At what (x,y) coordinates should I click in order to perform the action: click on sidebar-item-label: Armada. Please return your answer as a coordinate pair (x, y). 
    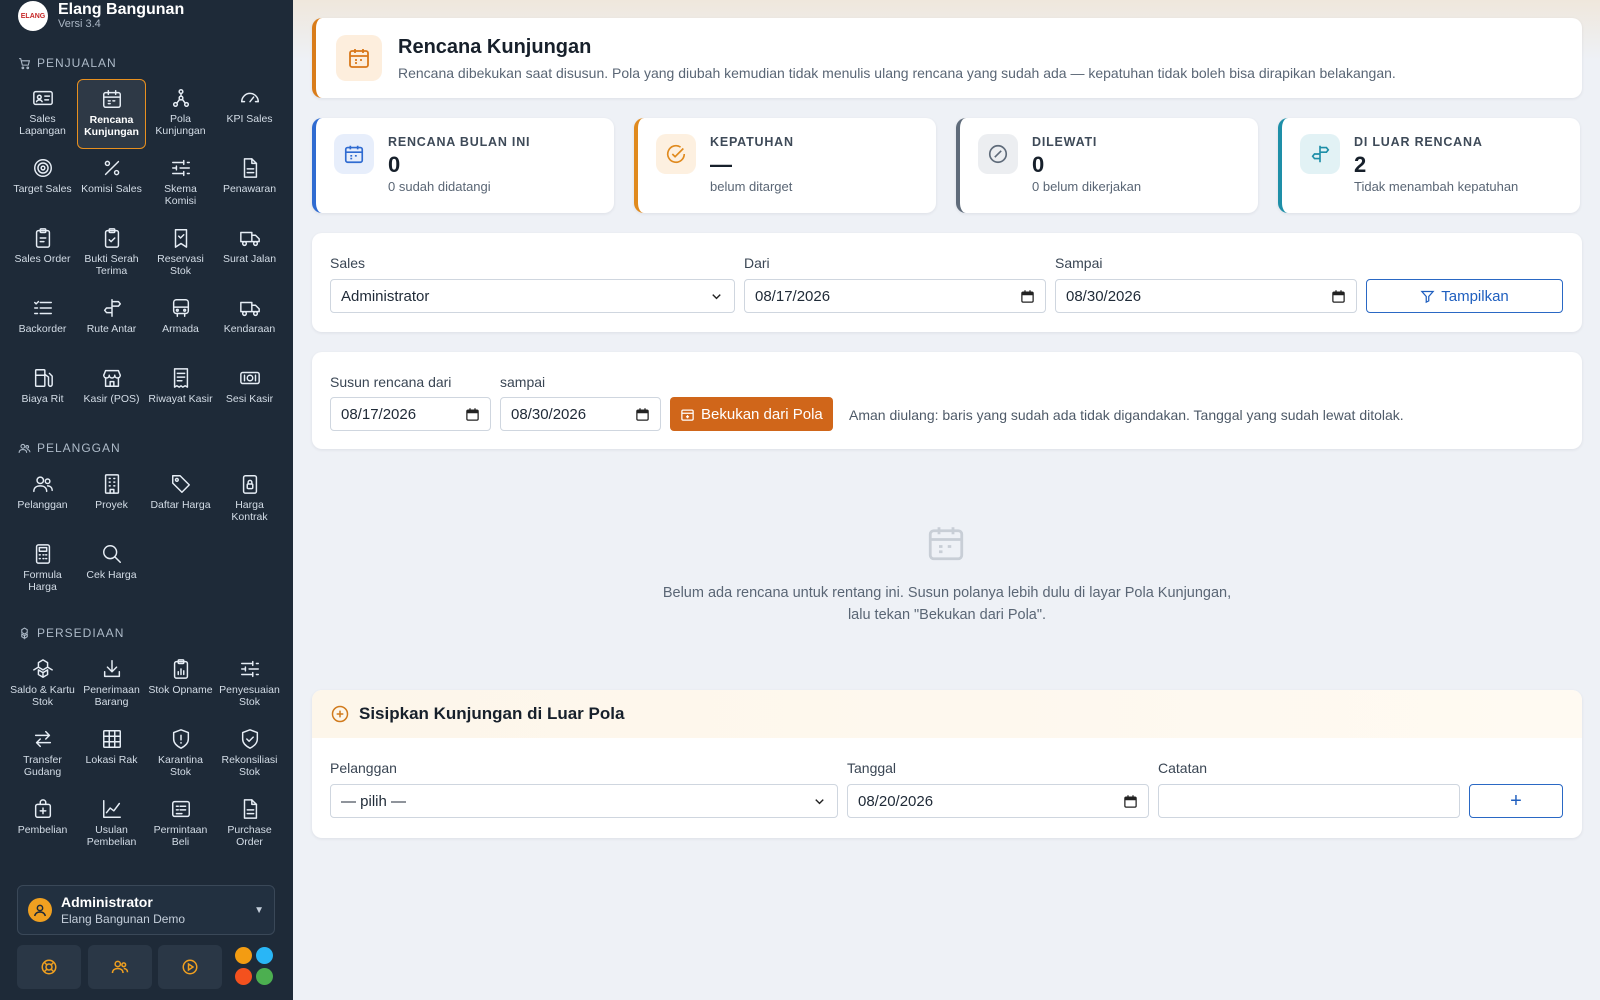
    Looking at the image, I should click on (180, 329).